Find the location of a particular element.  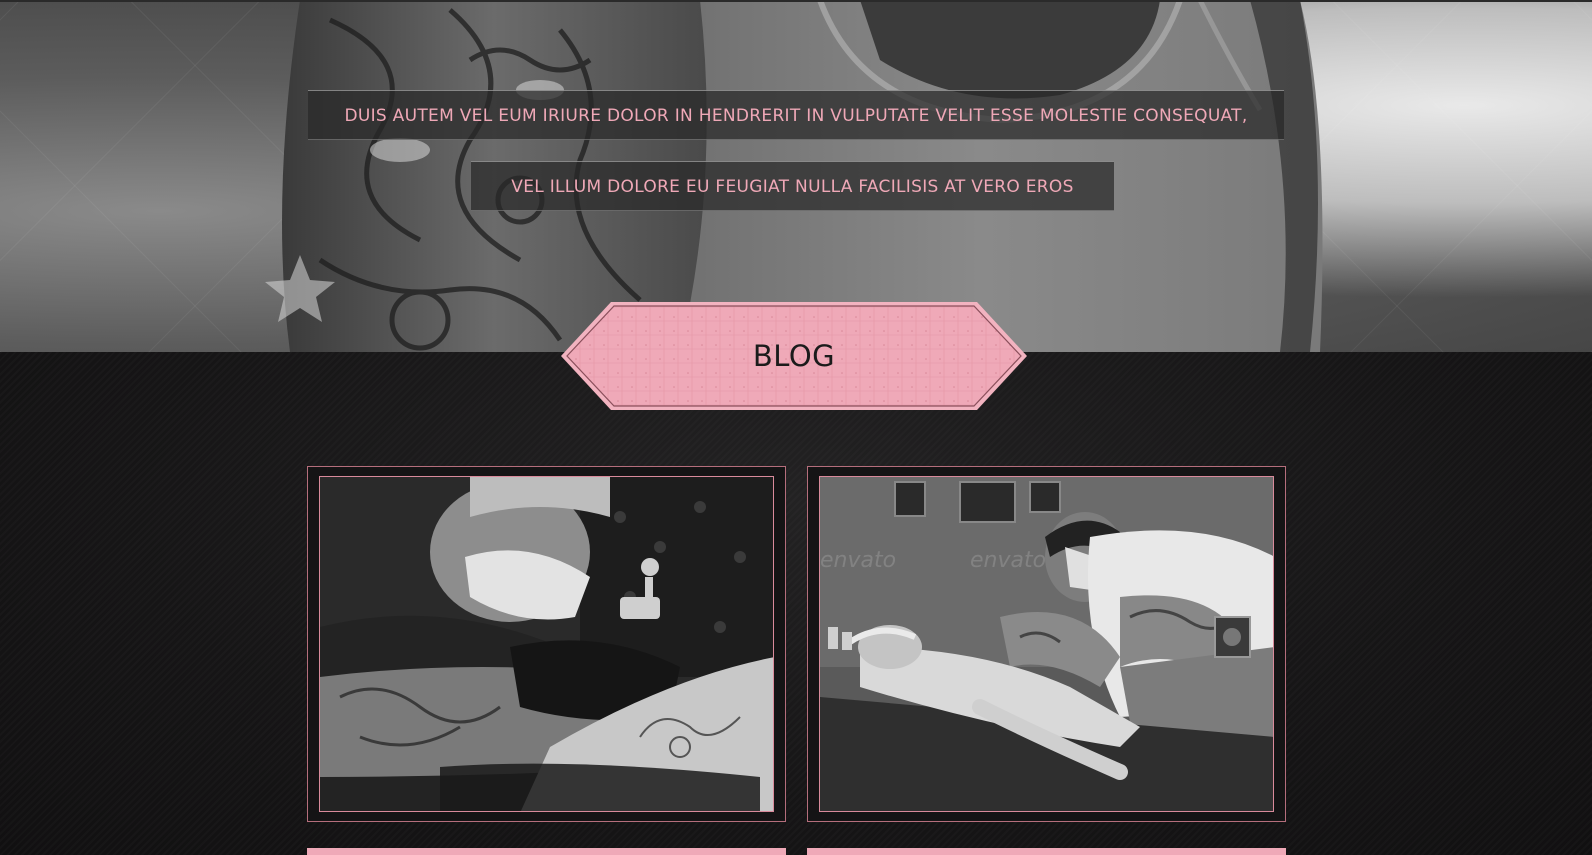

blog-post-card is located at coordinates (546, 644).